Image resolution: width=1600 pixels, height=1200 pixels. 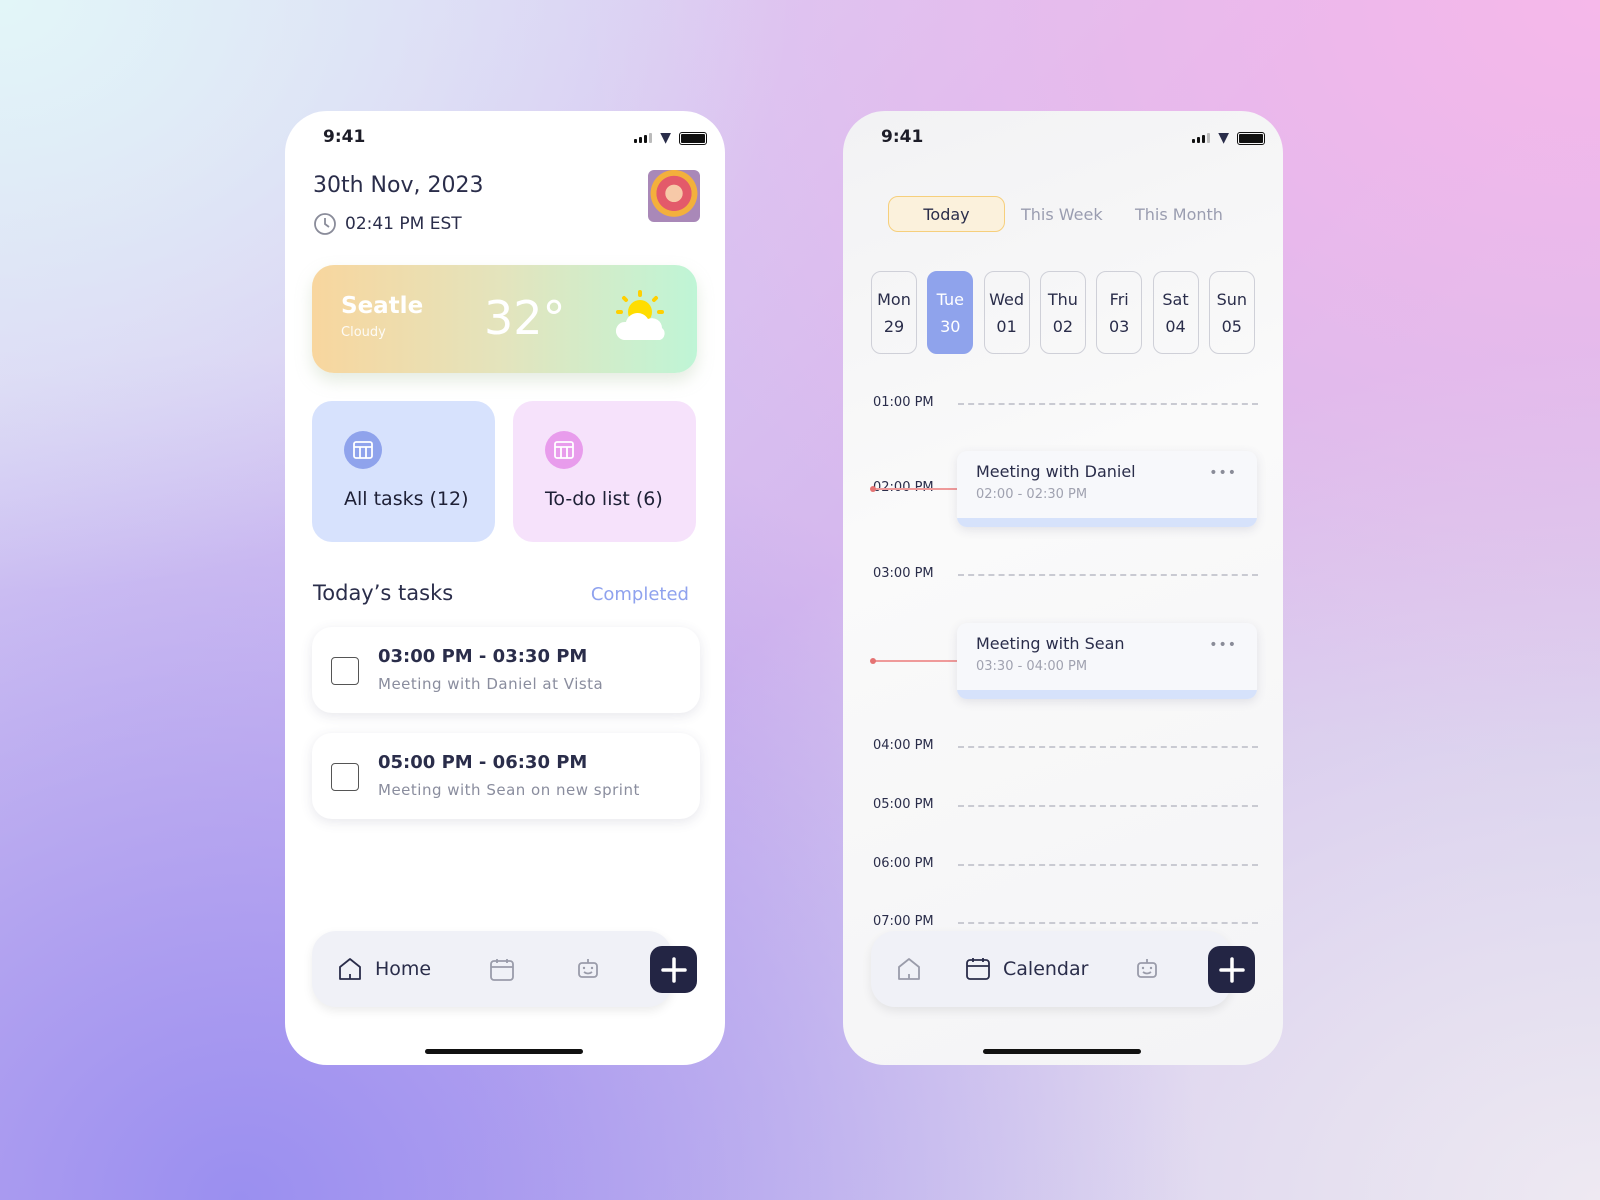 What do you see at coordinates (1231, 312) in the screenshot?
I see `day-chip-sun: Sun 05` at bounding box center [1231, 312].